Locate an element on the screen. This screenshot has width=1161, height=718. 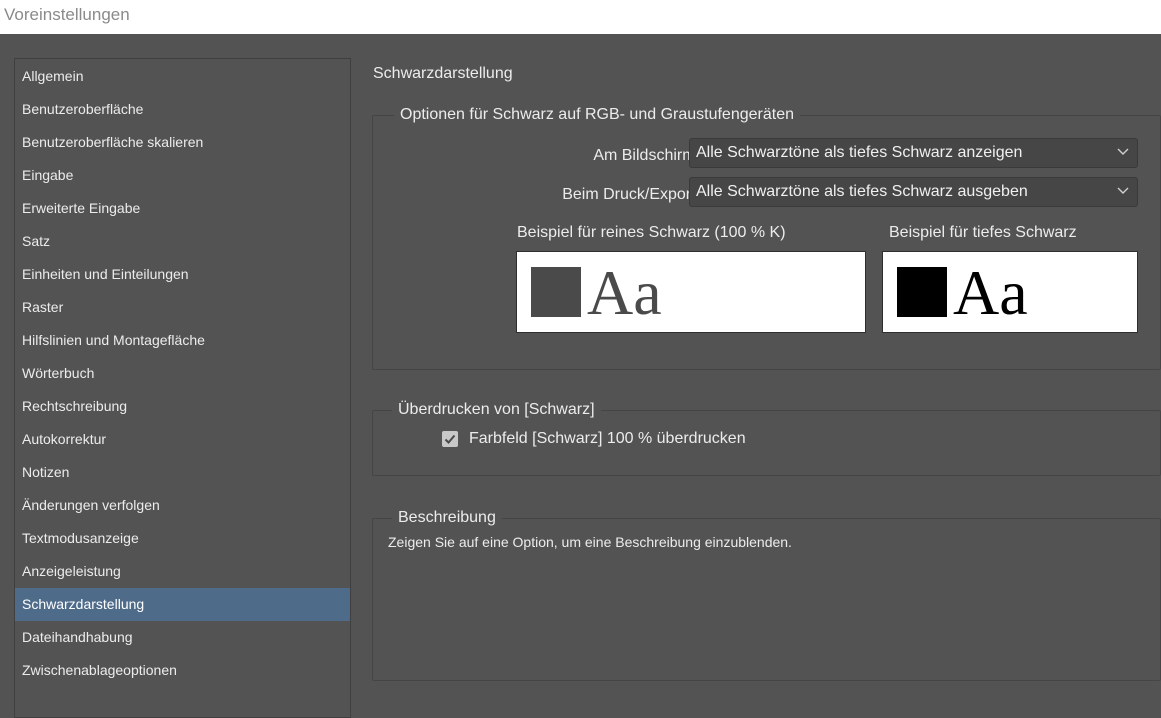
page-title: Schwarzdarstellung is located at coordinates (443, 73).